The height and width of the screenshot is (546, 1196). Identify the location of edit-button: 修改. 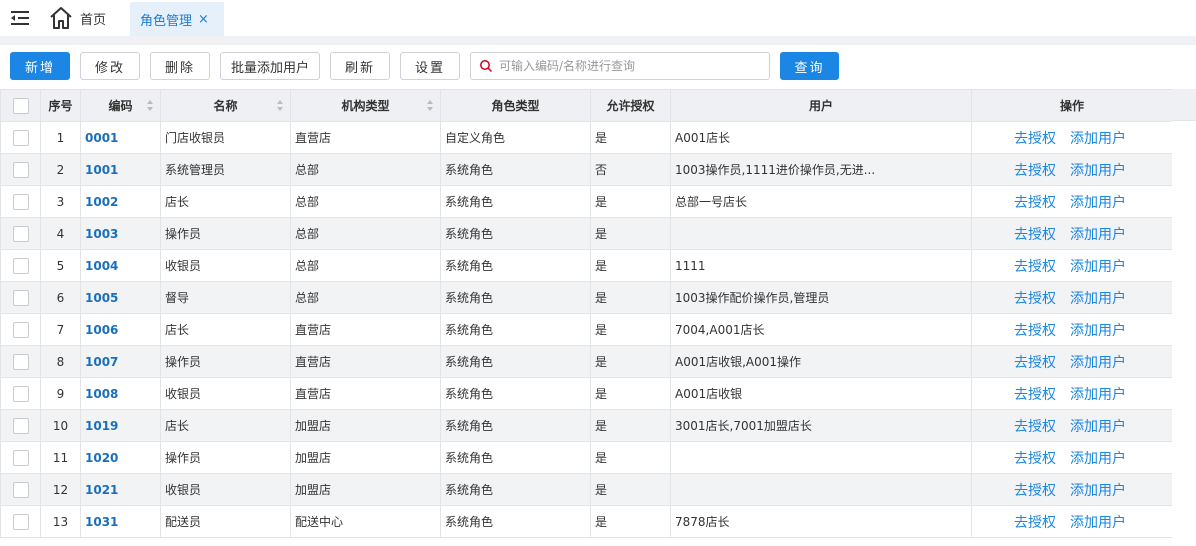
(110, 66).